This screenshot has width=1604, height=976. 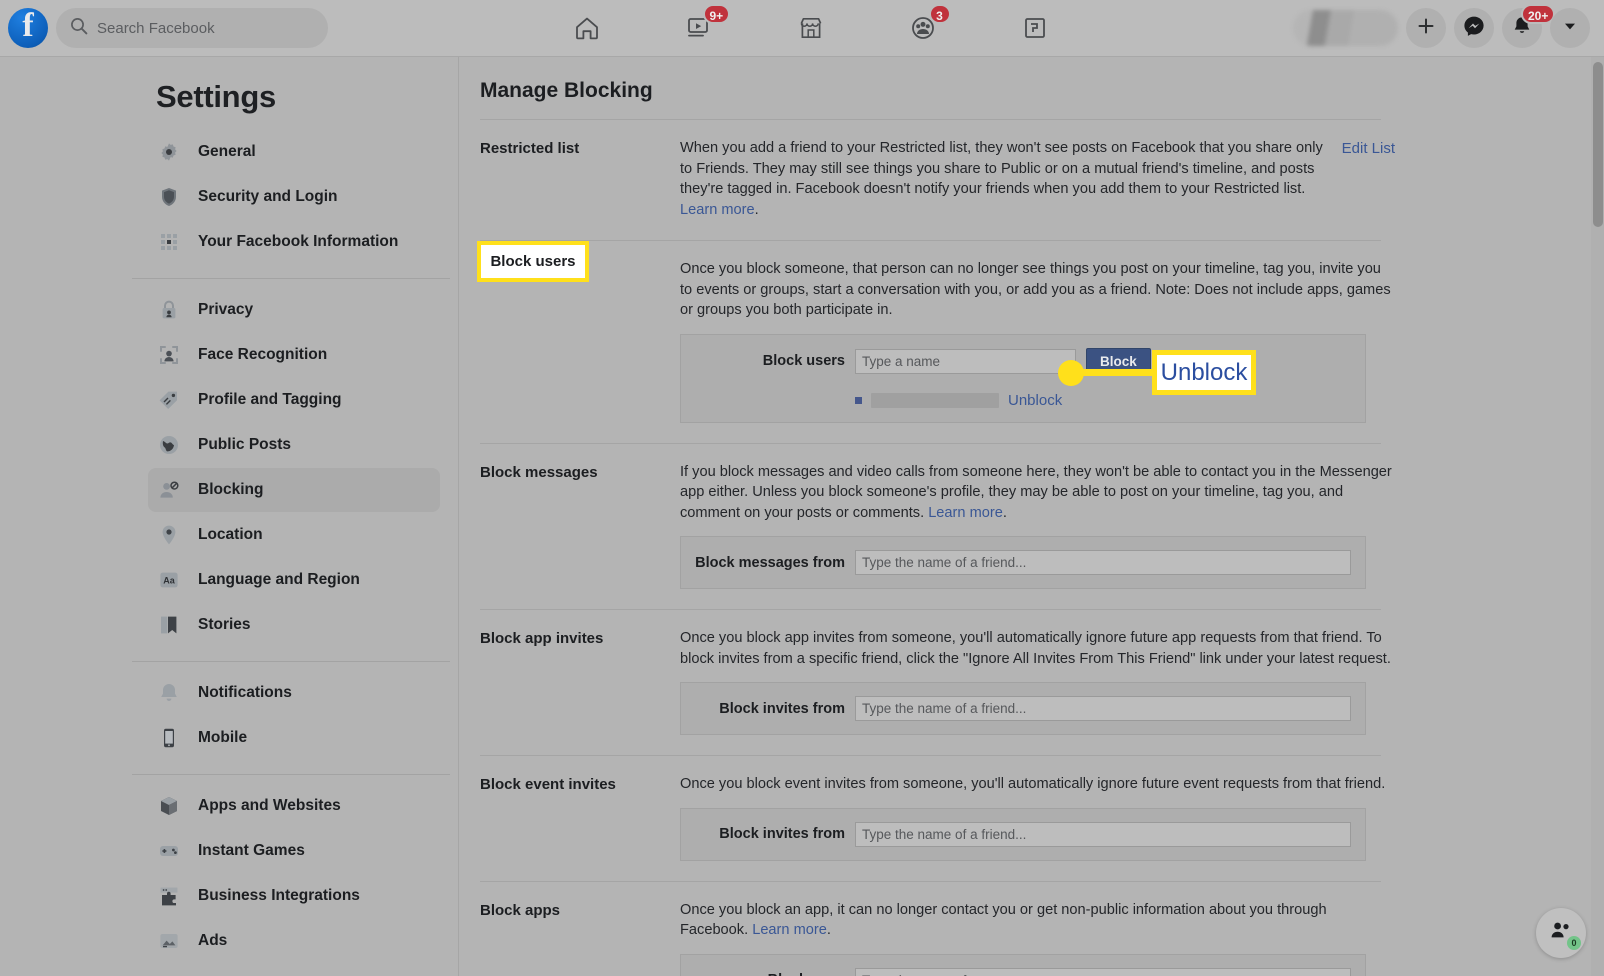 What do you see at coordinates (294, 445) in the screenshot?
I see `sidebar-item-public-posts: Public Posts` at bounding box center [294, 445].